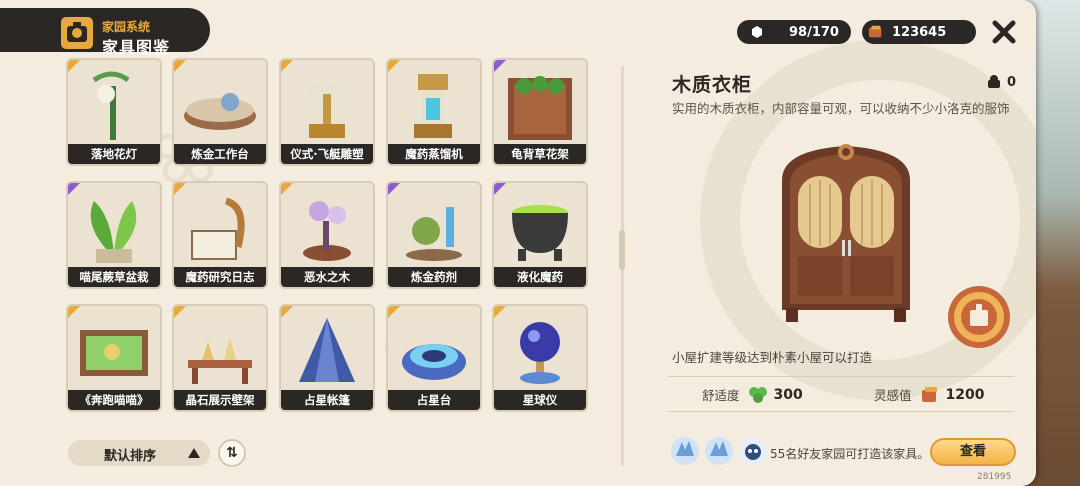  What do you see at coordinates (220, 104) in the screenshot?
I see `alchemy-bench-icon` at bounding box center [220, 104].